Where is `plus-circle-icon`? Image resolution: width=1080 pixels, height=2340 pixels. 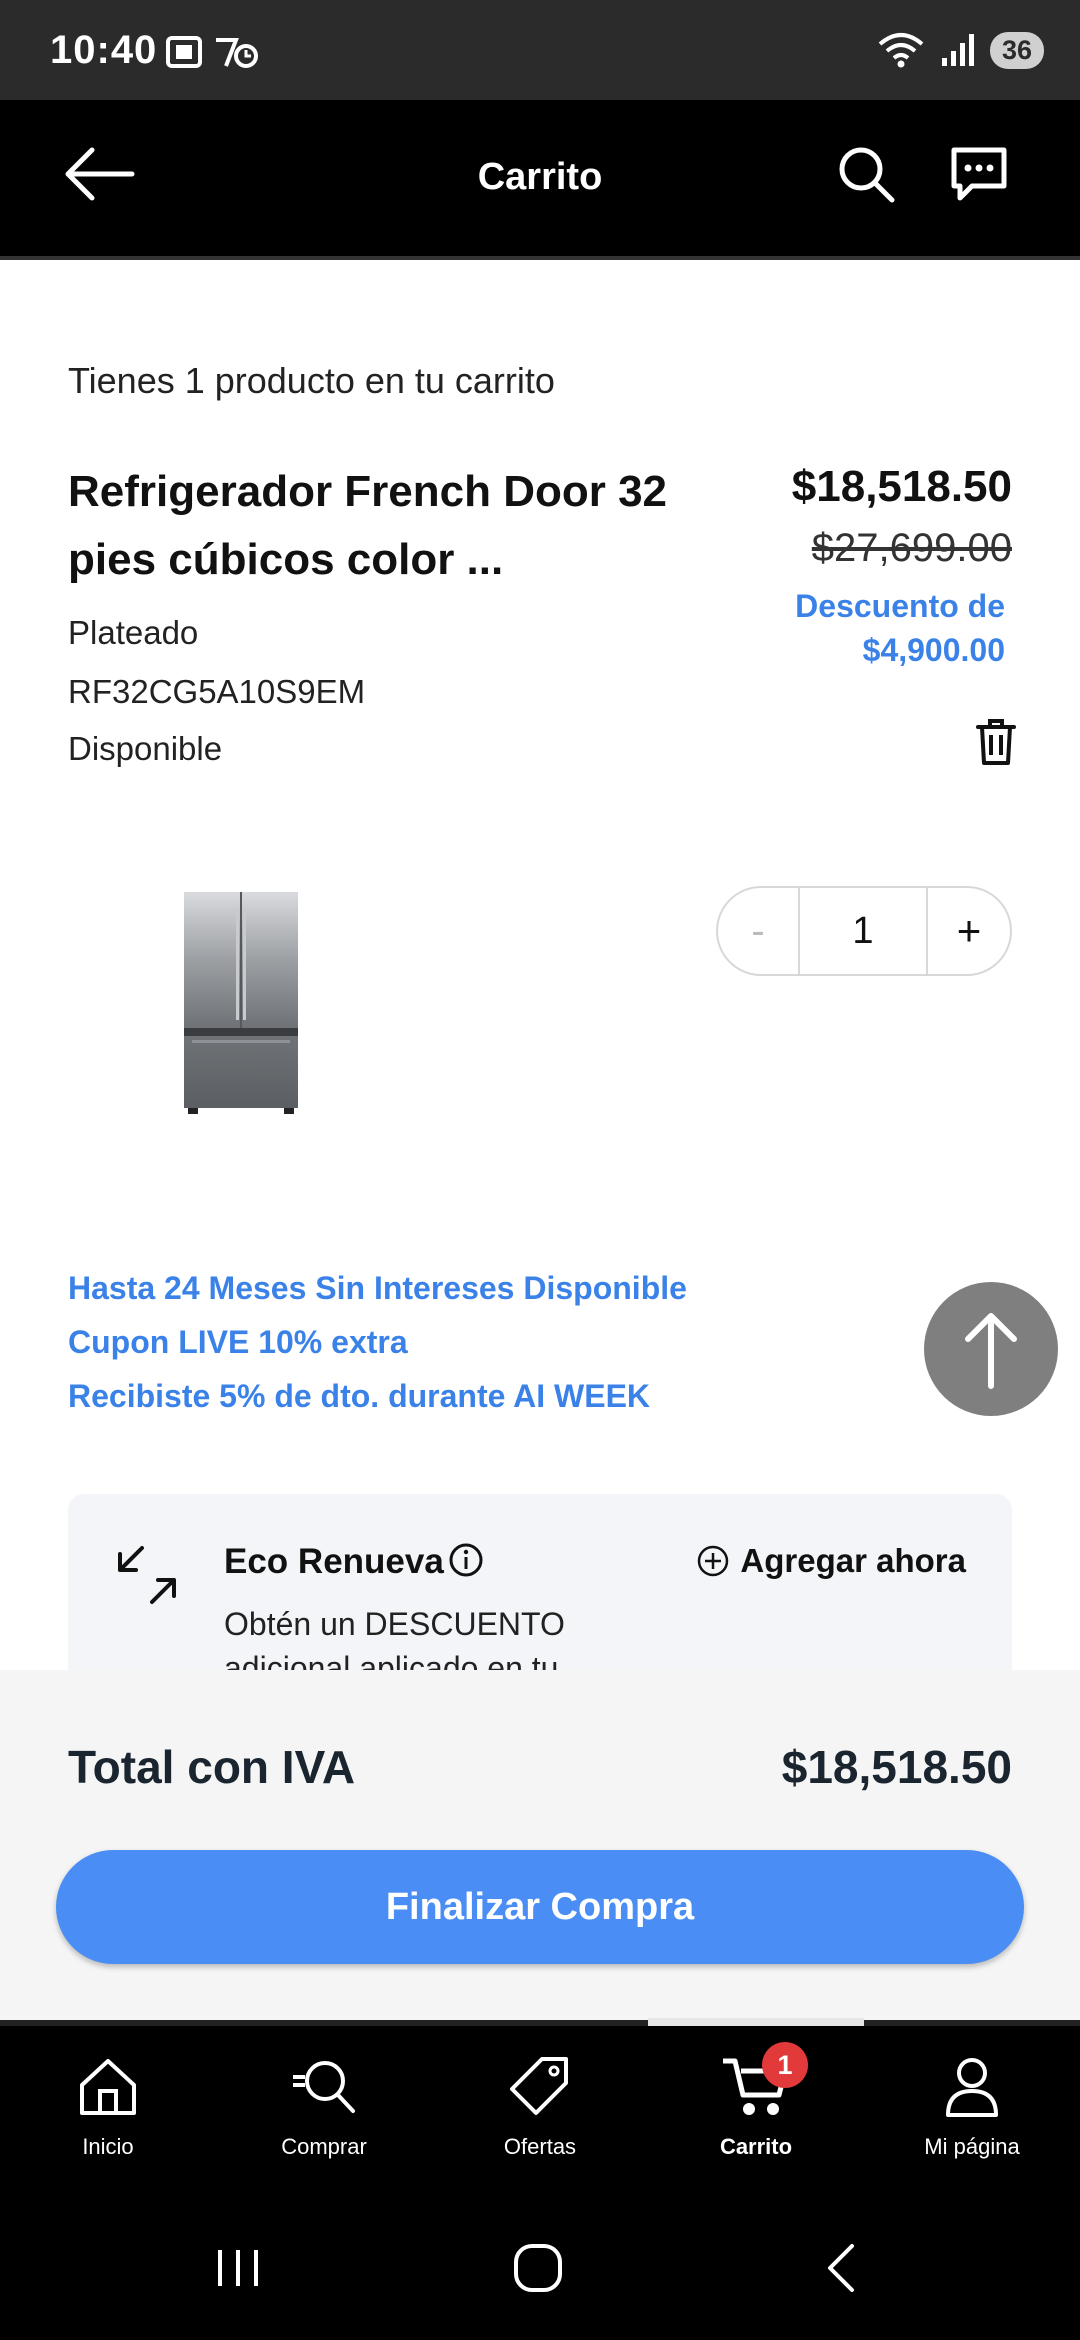 plus-circle-icon is located at coordinates (713, 1561).